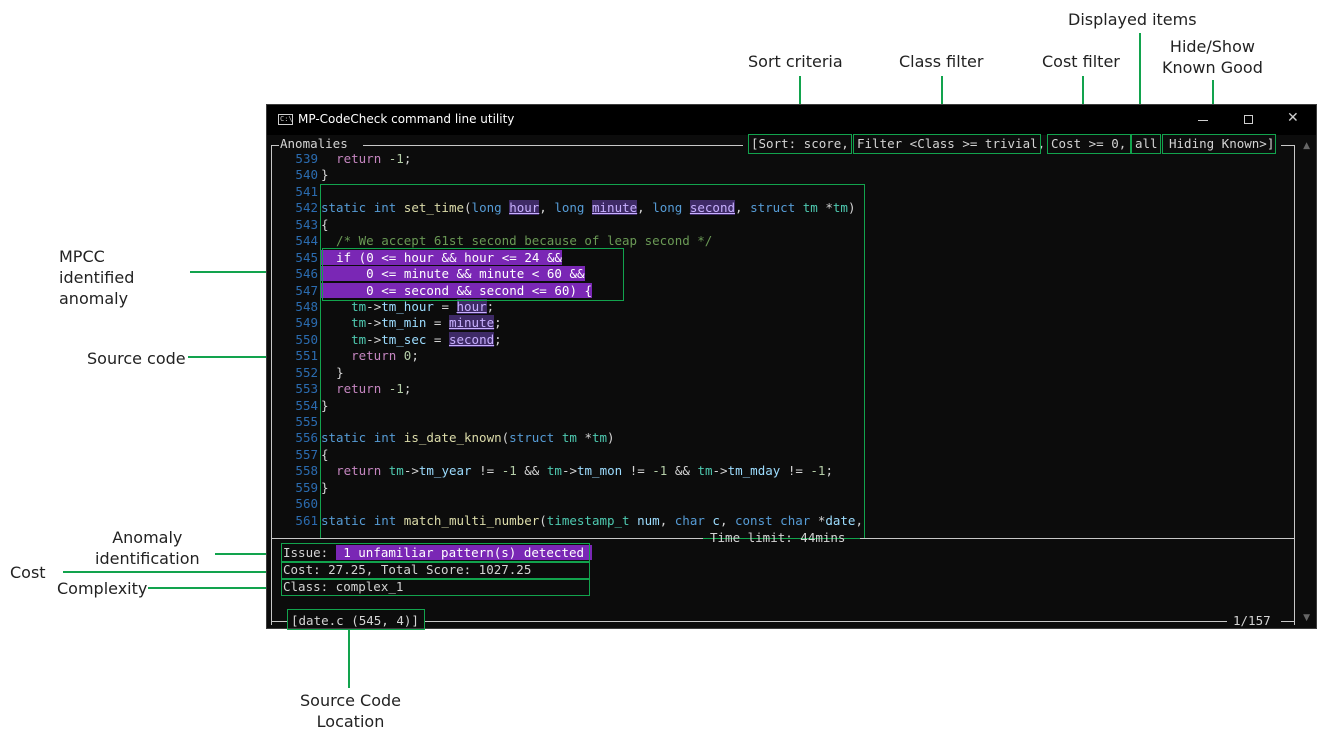  Describe the element at coordinates (795, 61) in the screenshot. I see `callout-sort-criteria: Sort criteria` at that location.